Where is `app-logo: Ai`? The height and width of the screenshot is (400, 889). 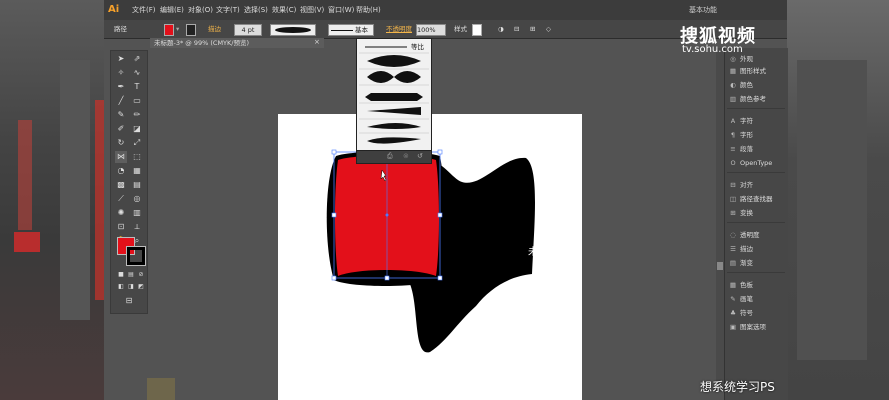 app-logo: Ai is located at coordinates (114, 9).